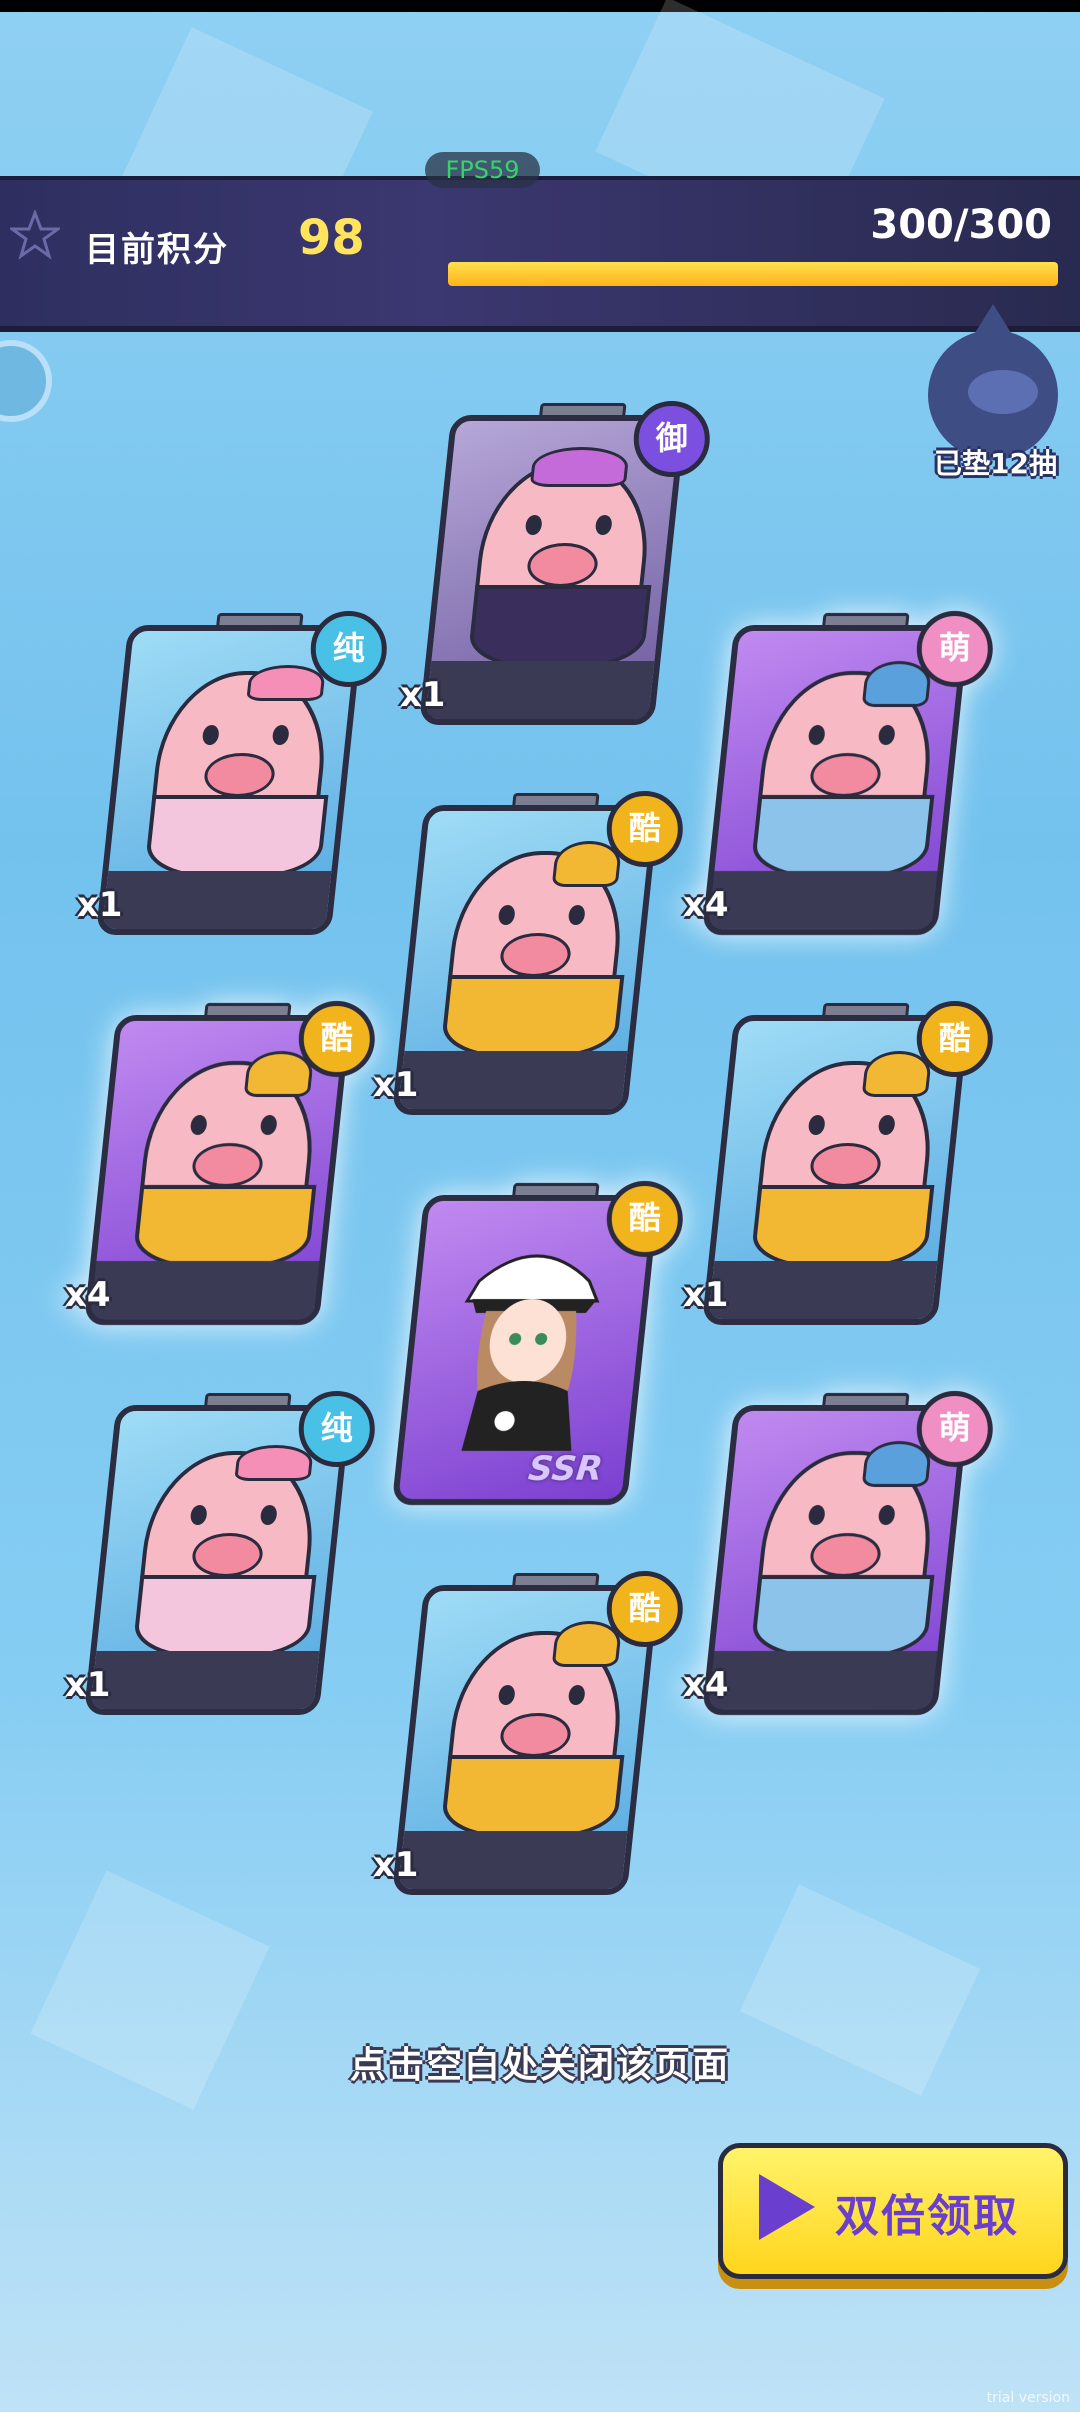  Describe the element at coordinates (961, 225) in the screenshot. I see `progress-text: 300/300` at that location.